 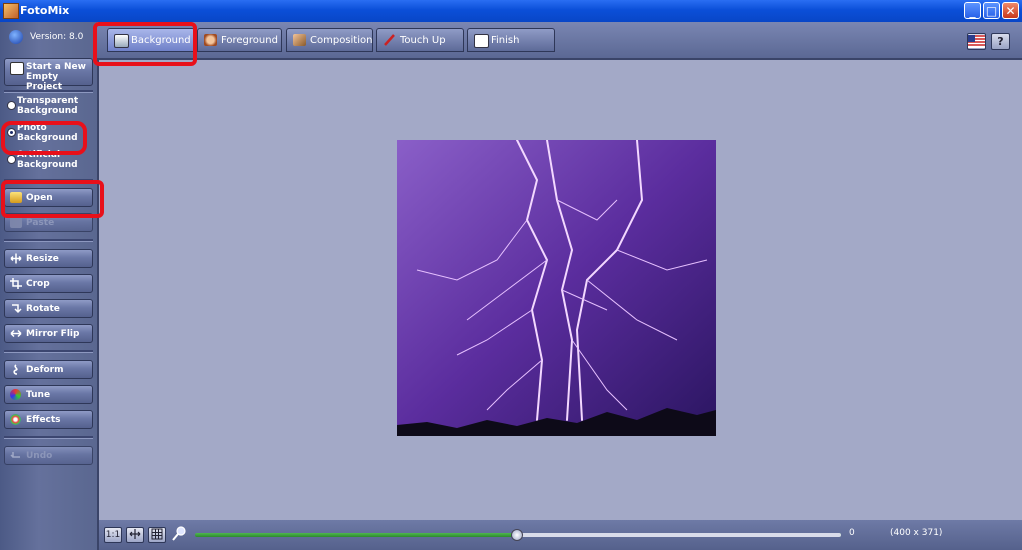 I want to click on title-bar: FotoMix _ □ ✕, so click(x=511, y=11).